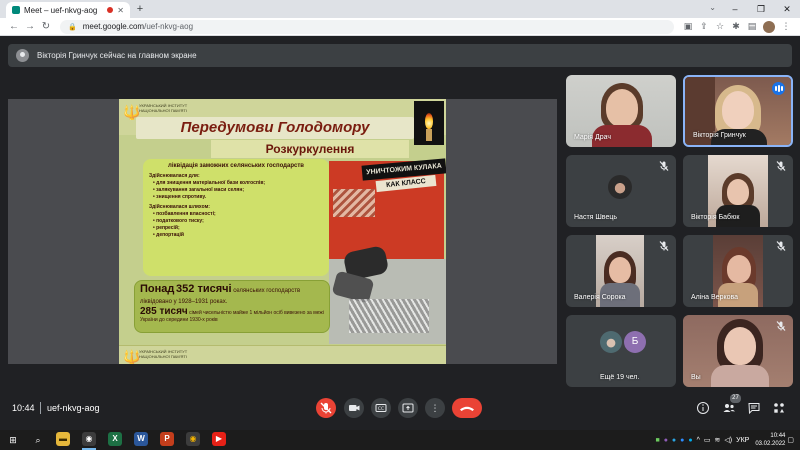 This screenshot has width=800, height=450. What do you see at coordinates (621, 351) in the screenshot?
I see `others-tile: Б Ещё 19 чел.` at bounding box center [621, 351].